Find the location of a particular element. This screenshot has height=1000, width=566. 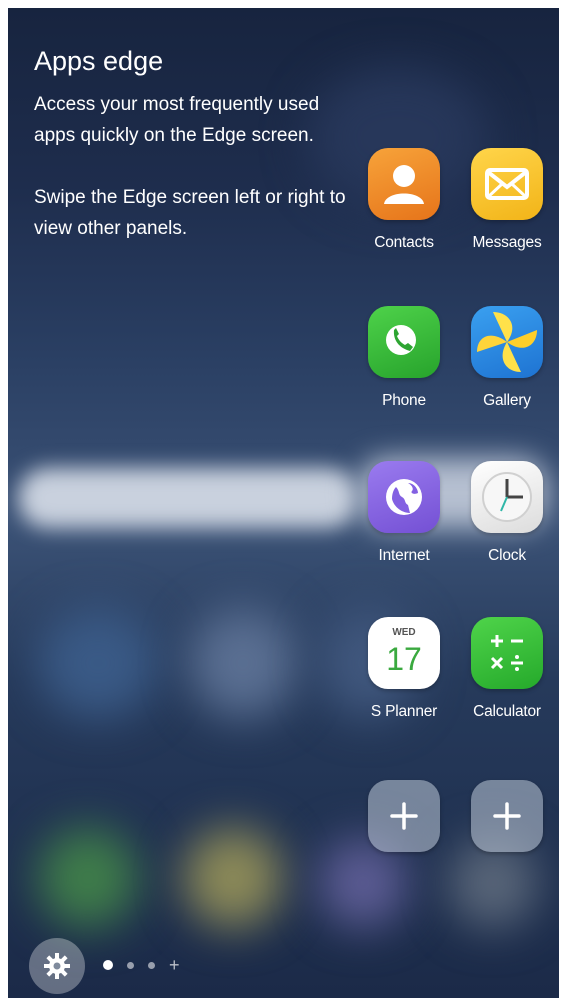

app-label: S Planner is located at coordinates (404, 711).